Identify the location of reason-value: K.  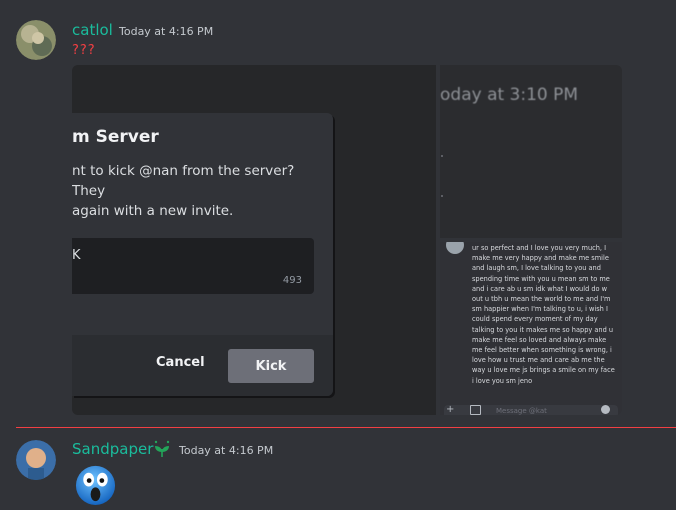
(76, 255).